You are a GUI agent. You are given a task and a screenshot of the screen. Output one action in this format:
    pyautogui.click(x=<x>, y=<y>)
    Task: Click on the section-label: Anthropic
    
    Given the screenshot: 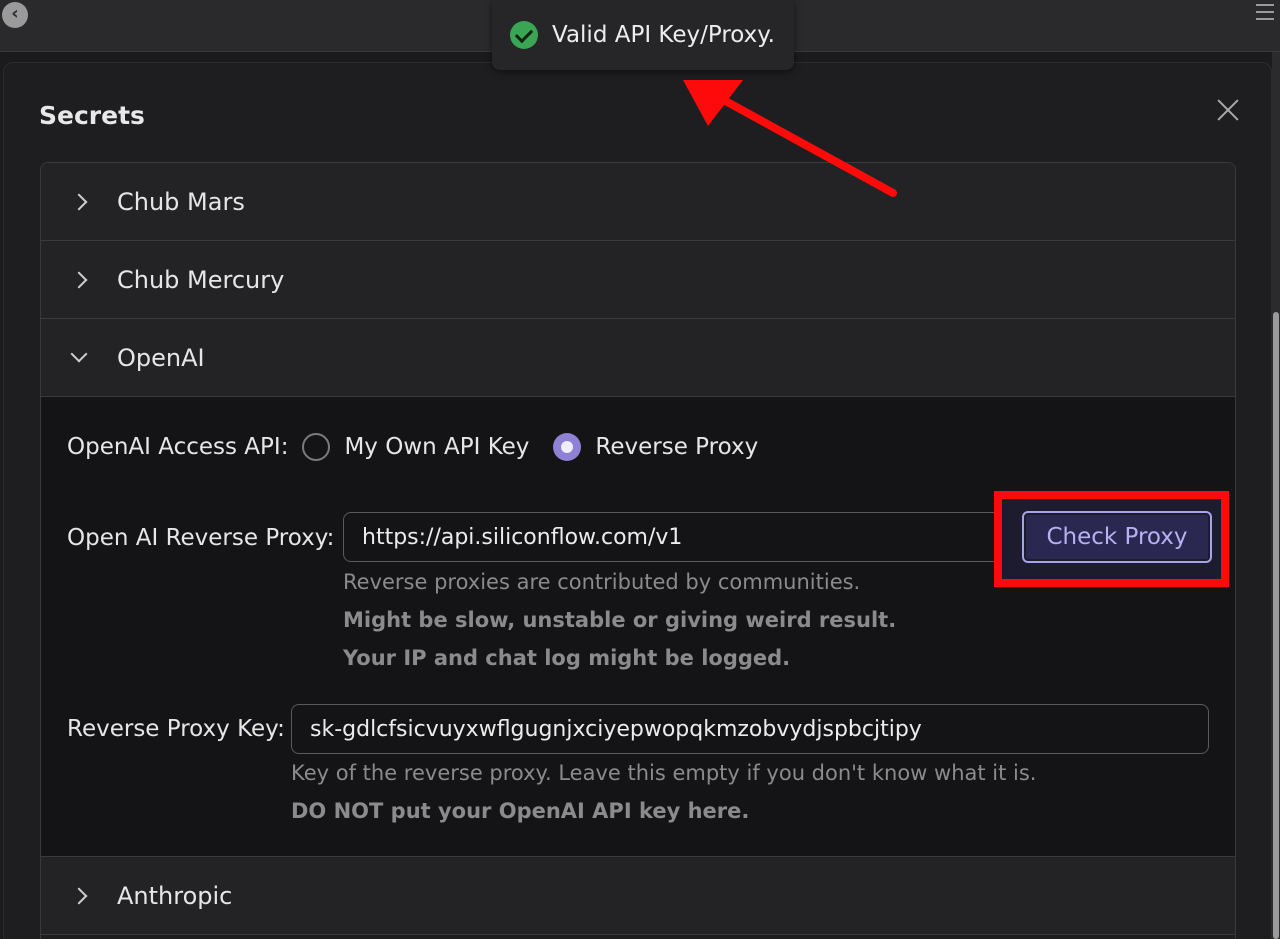 What is the action you would take?
    pyautogui.click(x=175, y=895)
    